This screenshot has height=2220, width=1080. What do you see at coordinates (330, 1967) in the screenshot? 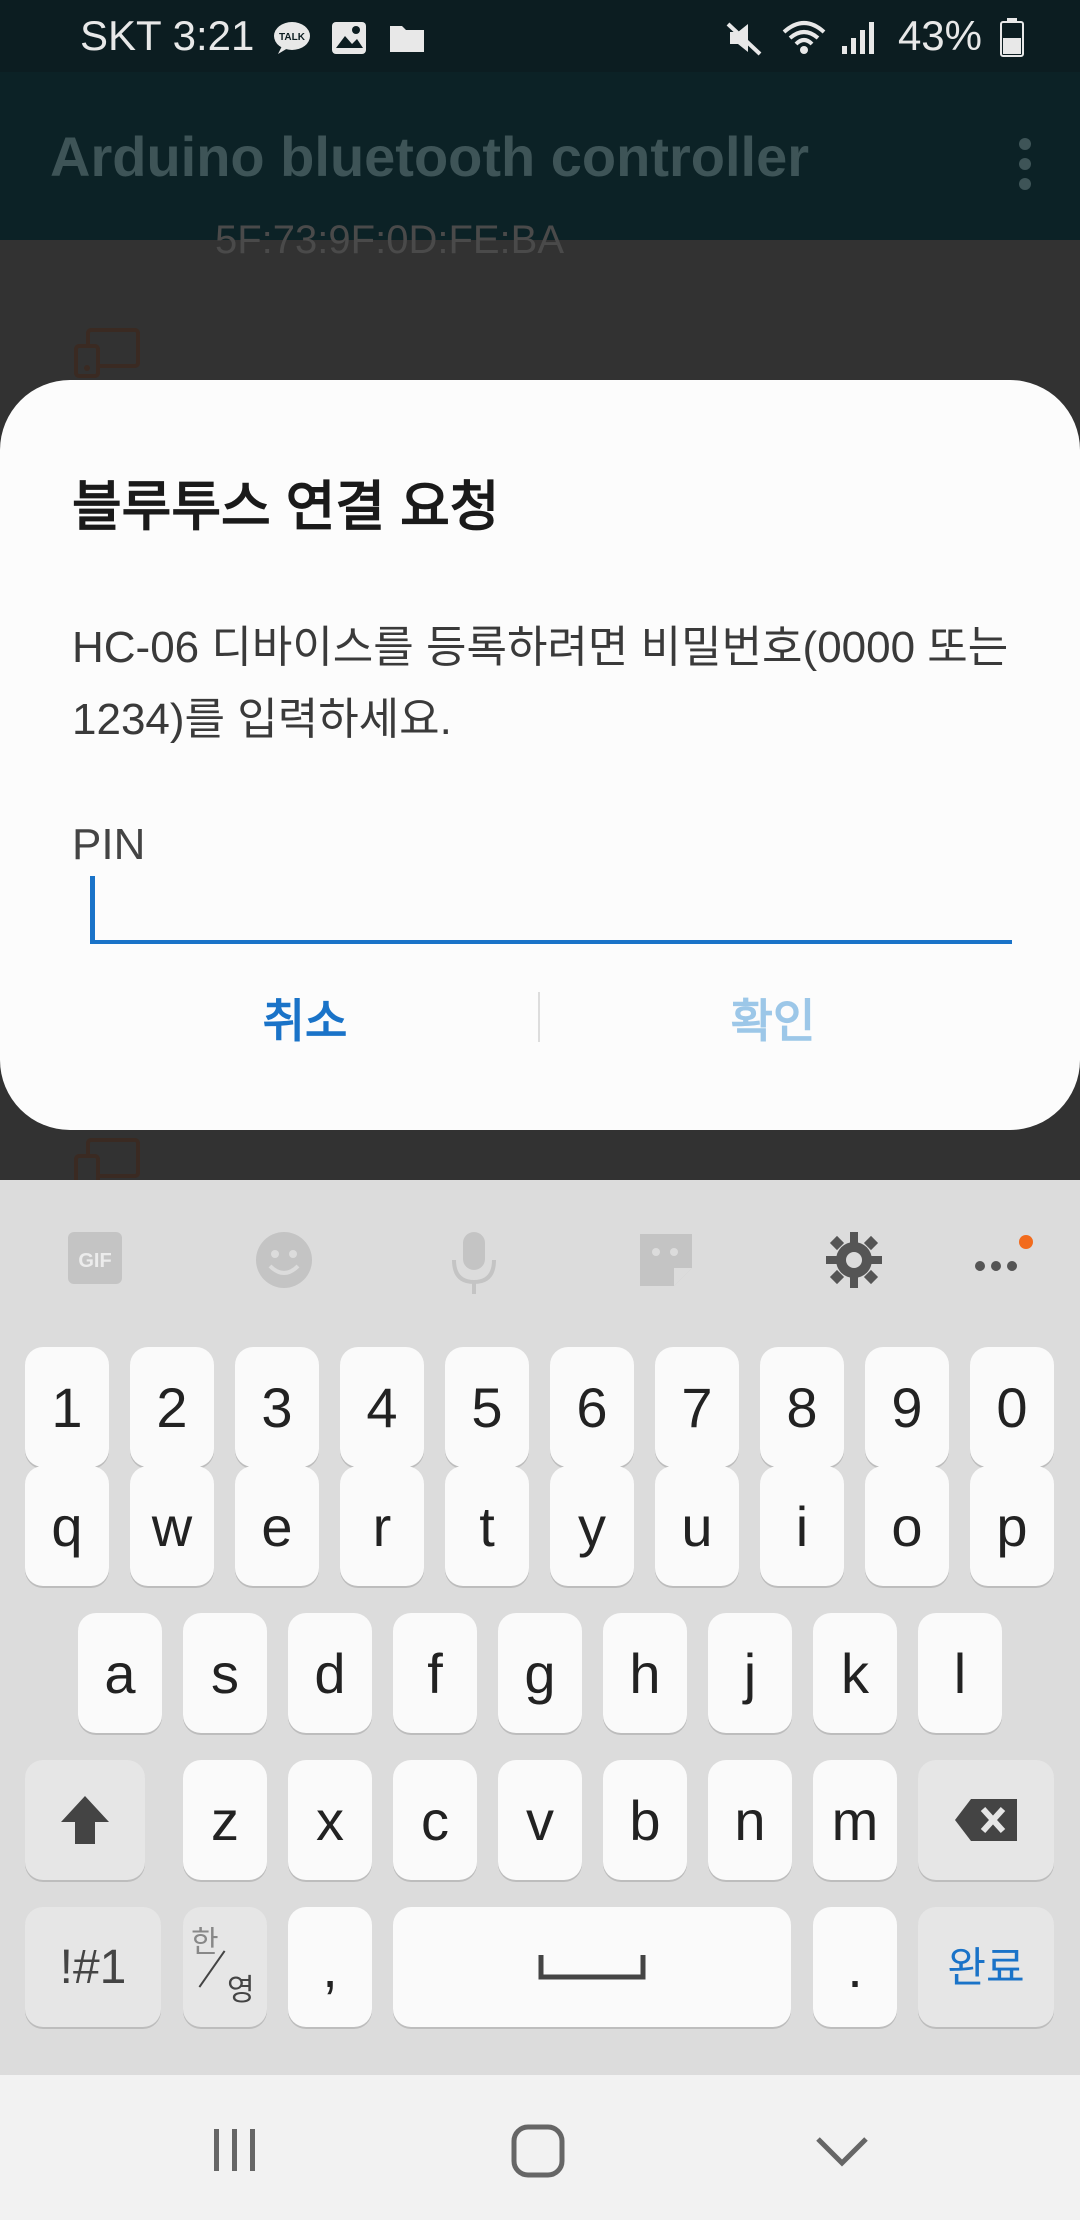
I see `key-comma: ,` at bounding box center [330, 1967].